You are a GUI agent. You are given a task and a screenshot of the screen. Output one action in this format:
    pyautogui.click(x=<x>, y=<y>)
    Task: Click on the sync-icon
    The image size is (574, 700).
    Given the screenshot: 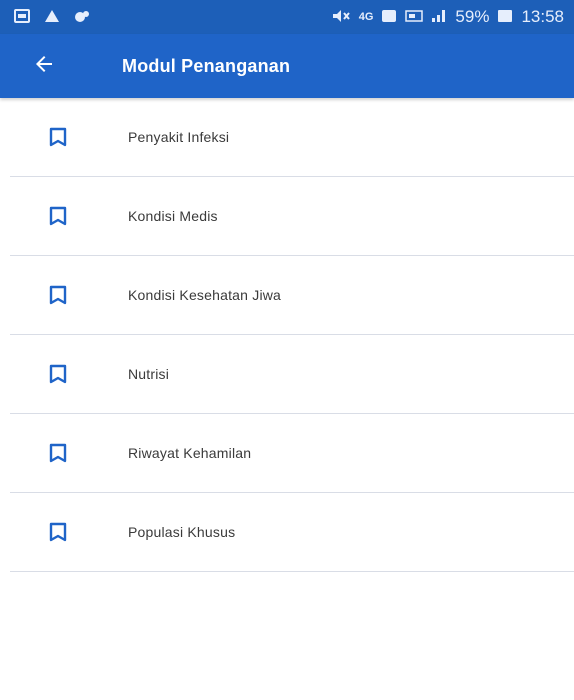 What is the action you would take?
    pyautogui.click(x=389, y=17)
    